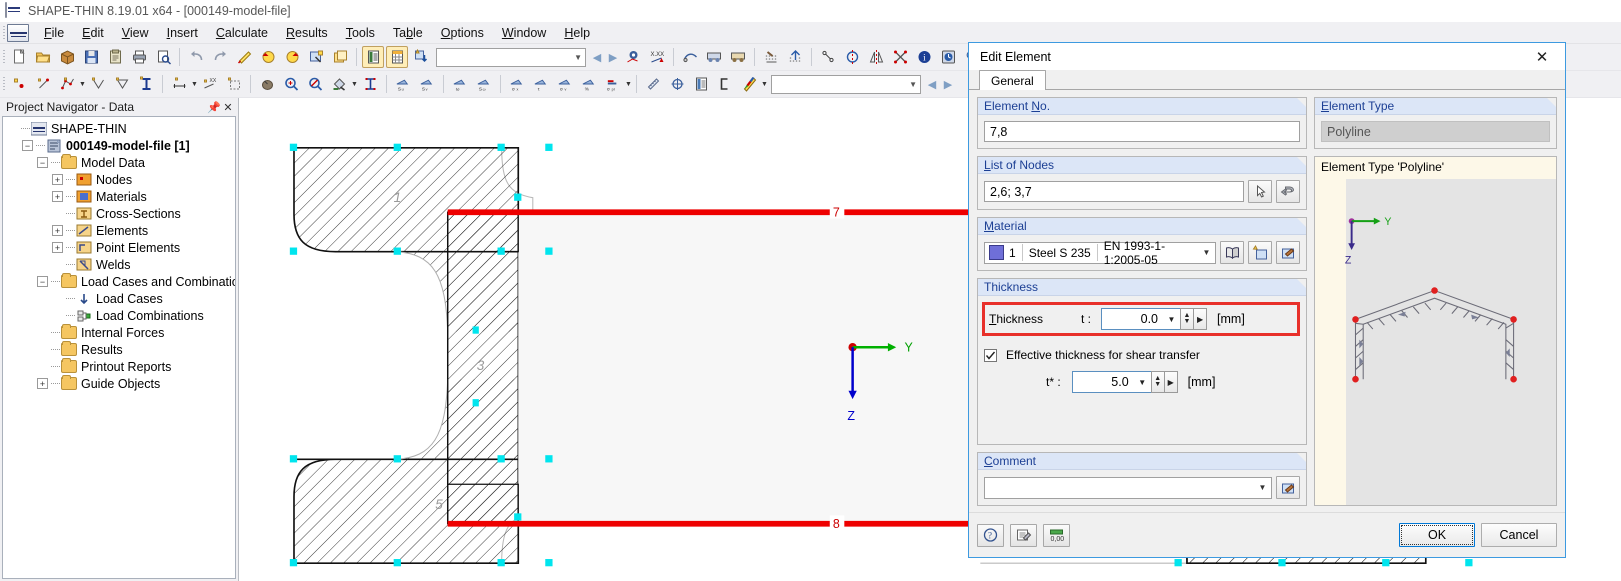 The image size is (1621, 581). Describe the element at coordinates (119, 315) in the screenshot. I see `tree-item-load-combinations: Load Combinations` at that location.